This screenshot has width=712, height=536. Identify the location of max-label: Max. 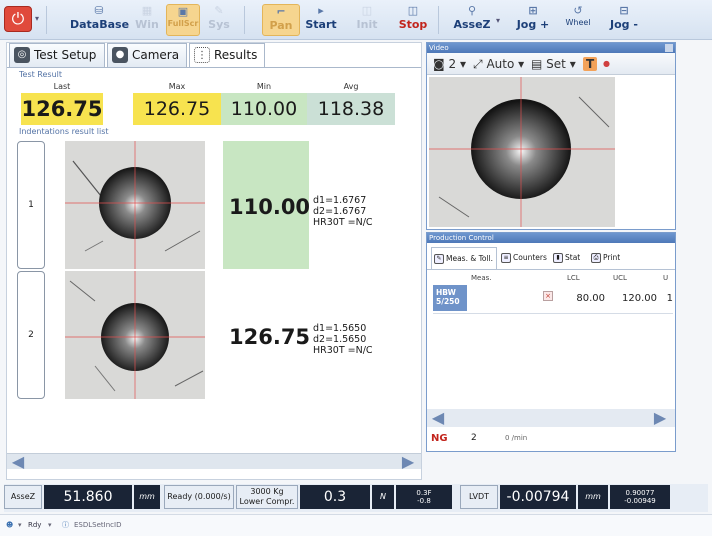
(177, 86).